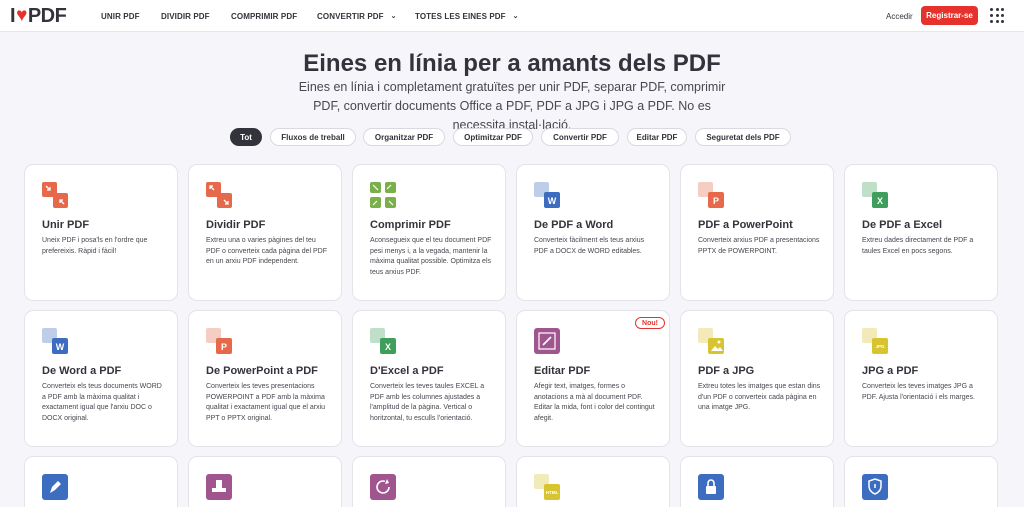  What do you see at coordinates (593, 481) in the screenshot?
I see `tool-card: HTML` at bounding box center [593, 481].